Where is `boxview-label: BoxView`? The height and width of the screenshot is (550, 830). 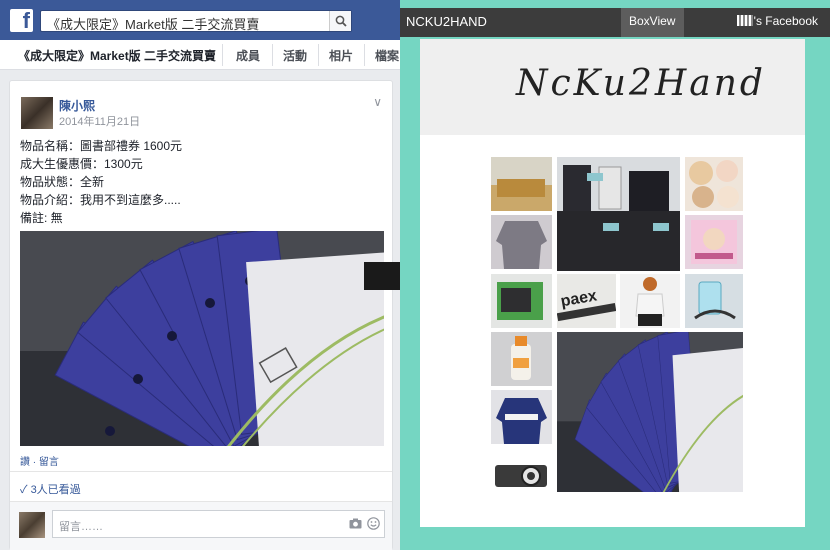 boxview-label: BoxView is located at coordinates (652, 21).